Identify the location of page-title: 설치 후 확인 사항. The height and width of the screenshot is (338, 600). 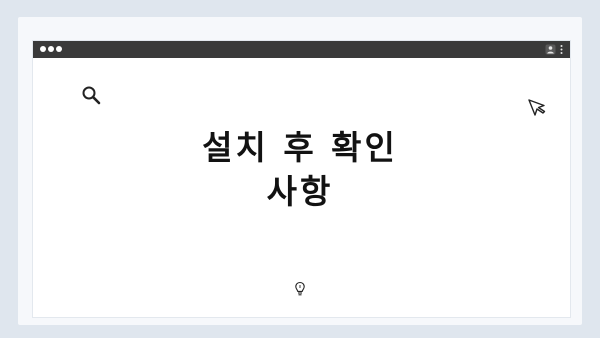
(300, 170).